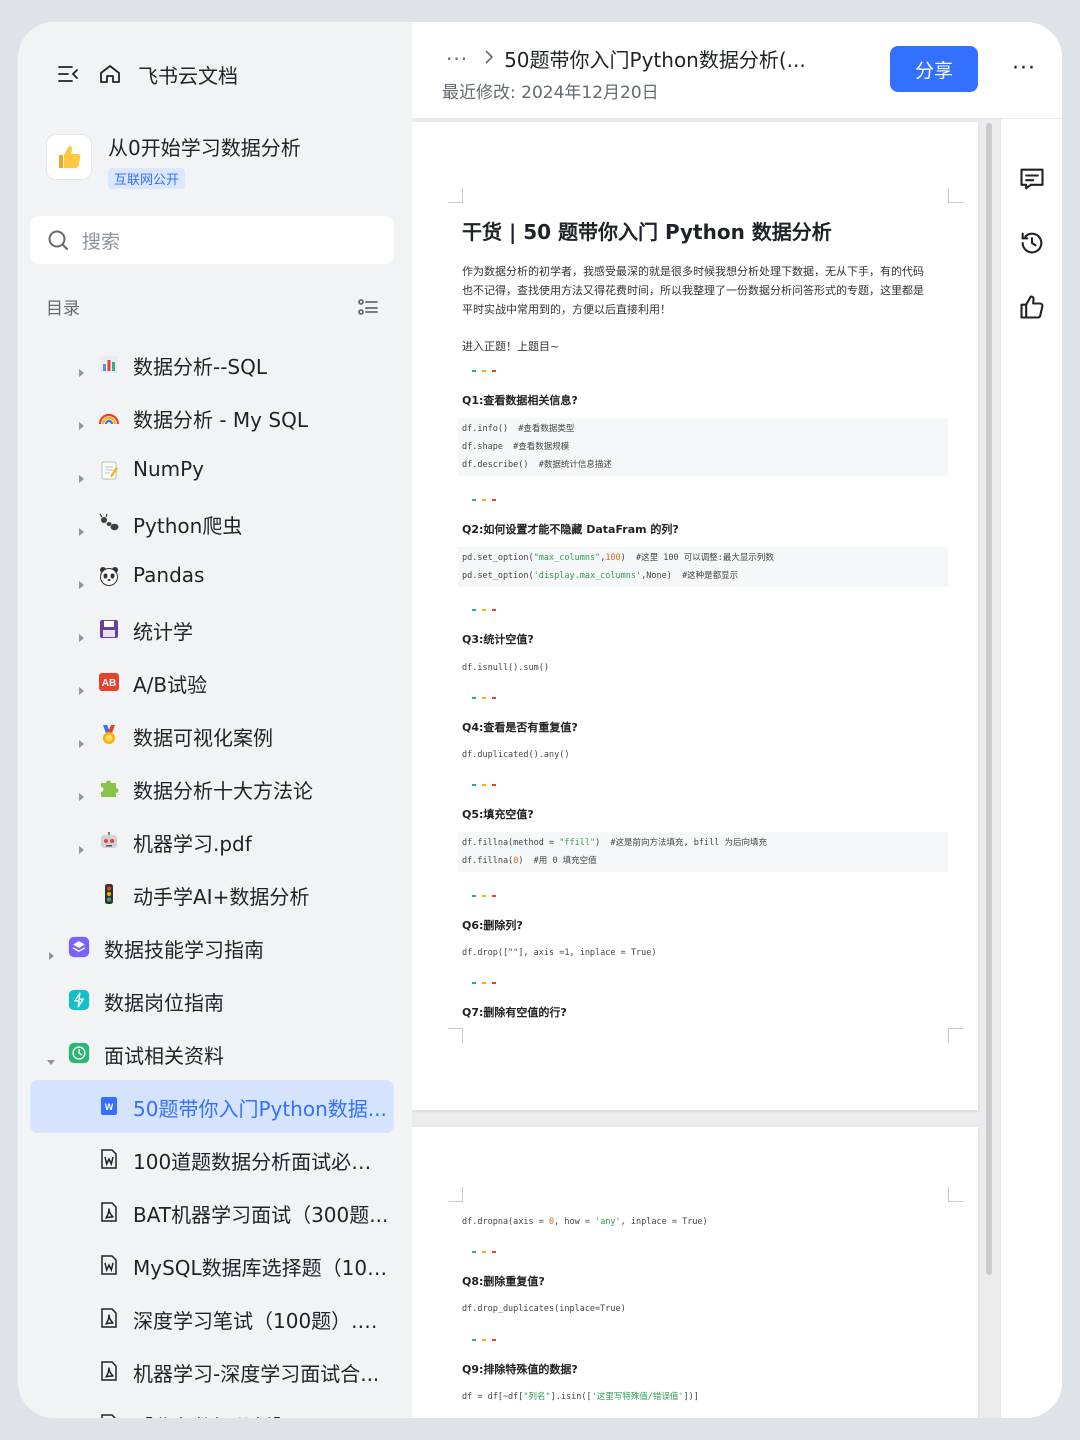 This screenshot has width=1080, height=1440. I want to click on more-menu-button: ···, so click(1024, 68).